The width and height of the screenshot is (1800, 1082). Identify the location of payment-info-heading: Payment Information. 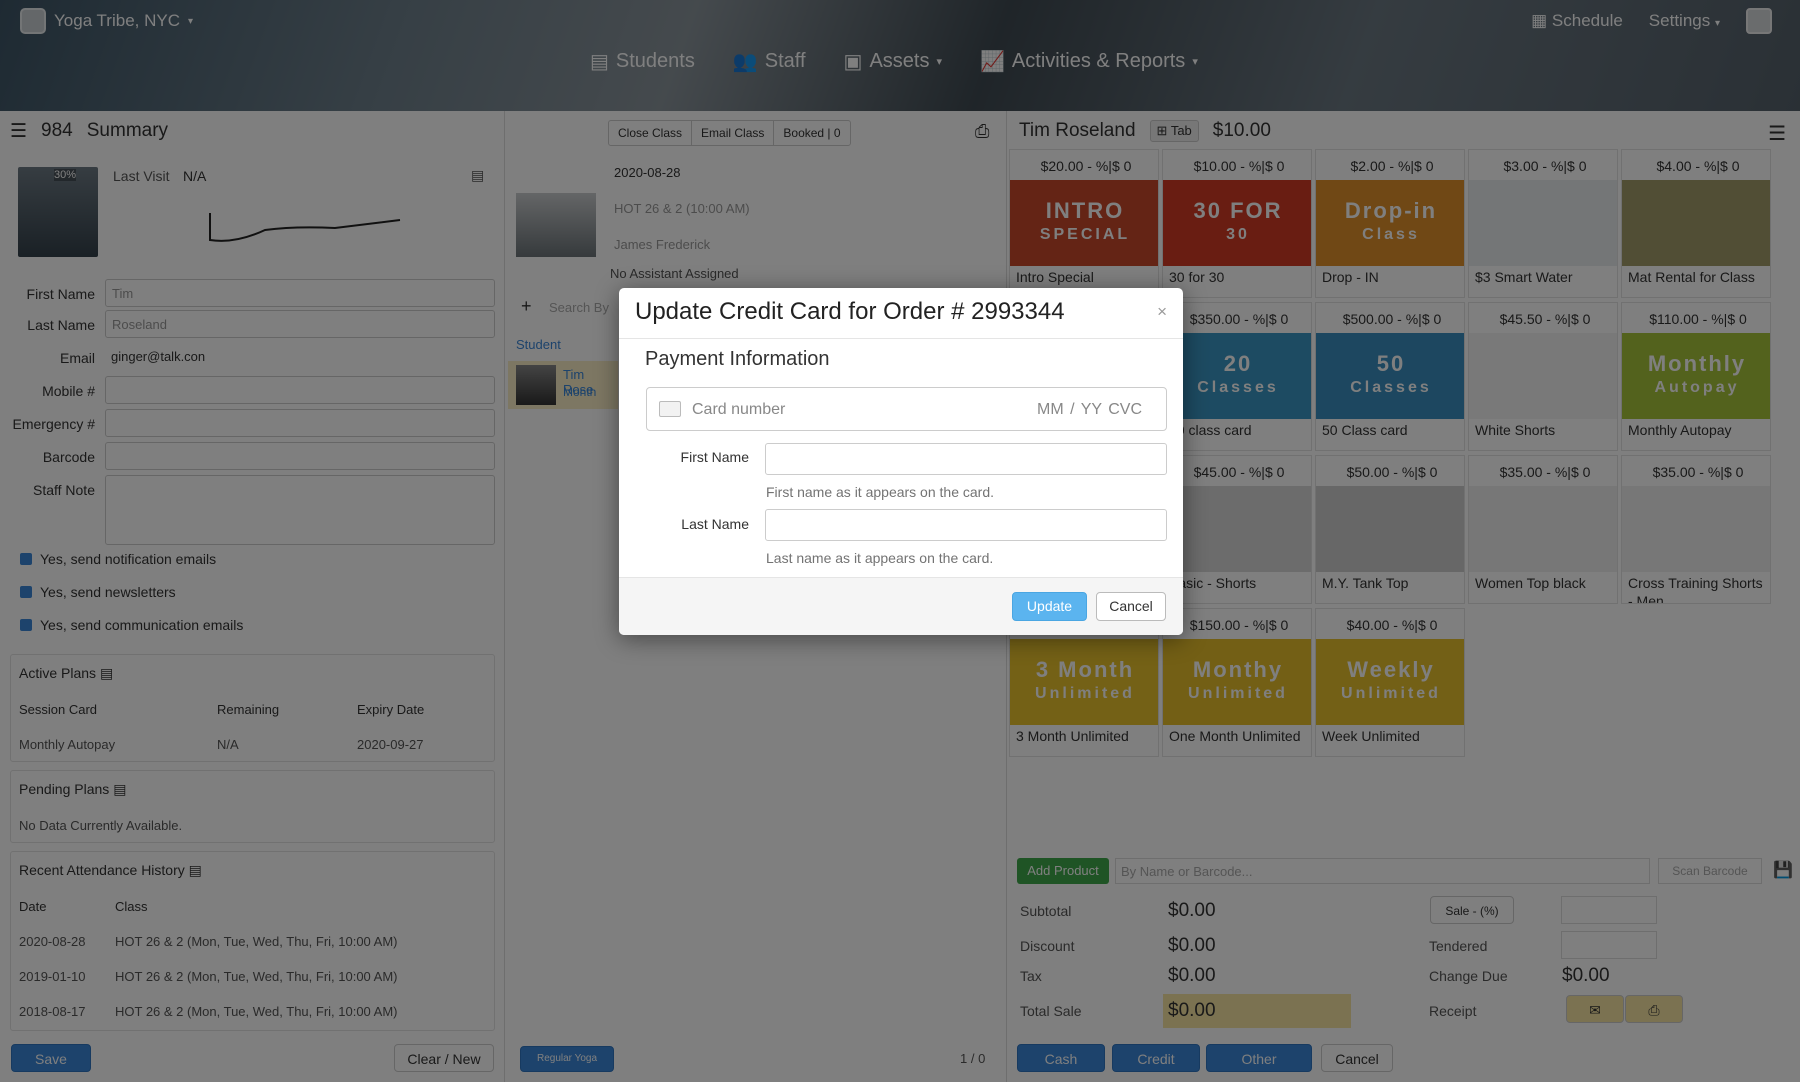
(737, 359).